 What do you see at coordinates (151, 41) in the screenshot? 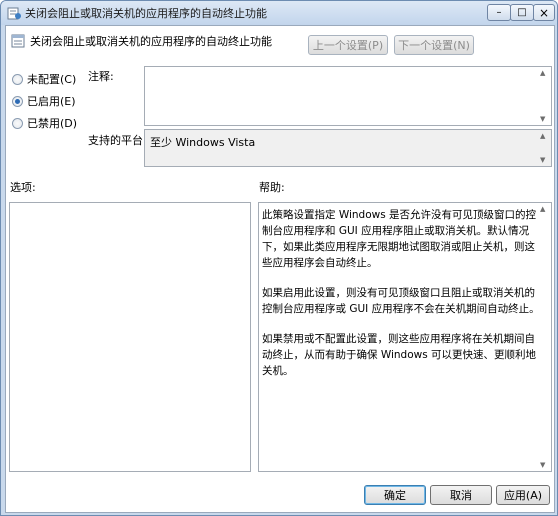
I see `setting-title: 关闭会阻止或取消关机的应用程序的自动终止功能` at bounding box center [151, 41].